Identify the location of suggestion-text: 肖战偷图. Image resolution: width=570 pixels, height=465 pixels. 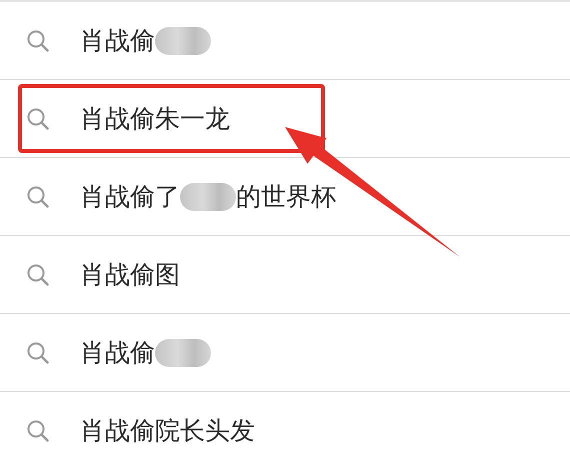
(130, 274).